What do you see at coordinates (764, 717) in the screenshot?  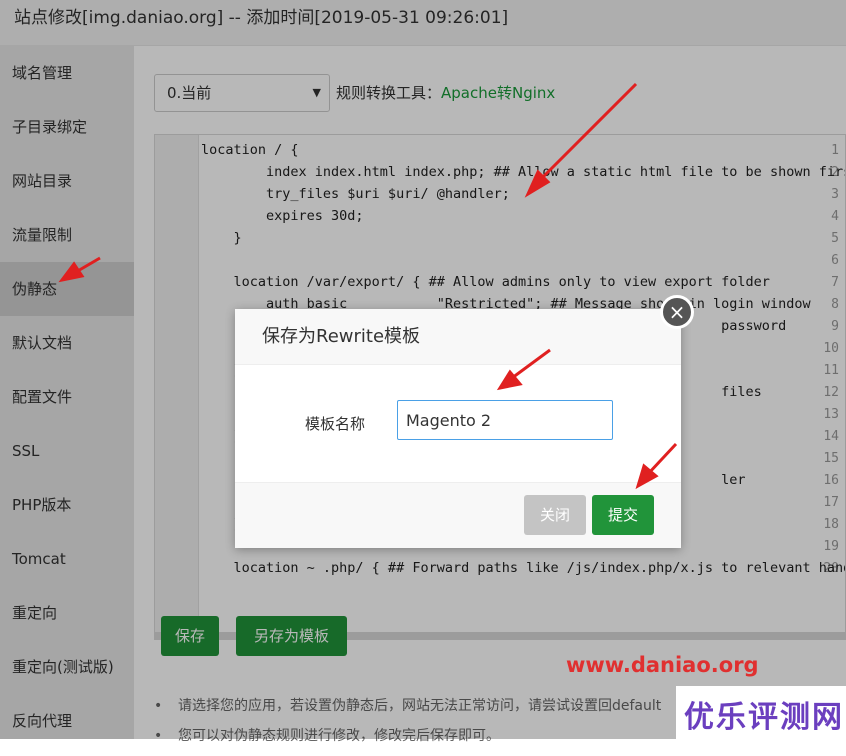 I see `brand-text: 优乐评测网` at bounding box center [764, 717].